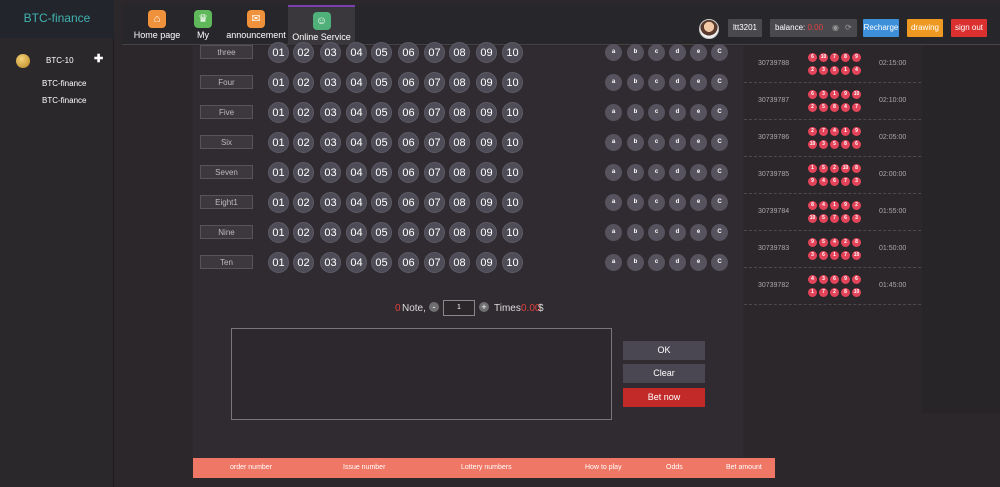 Image resolution: width=1000 pixels, height=487 pixels. Describe the element at coordinates (848, 28) in the screenshot. I see `refresh-icon: ⟳` at that location.